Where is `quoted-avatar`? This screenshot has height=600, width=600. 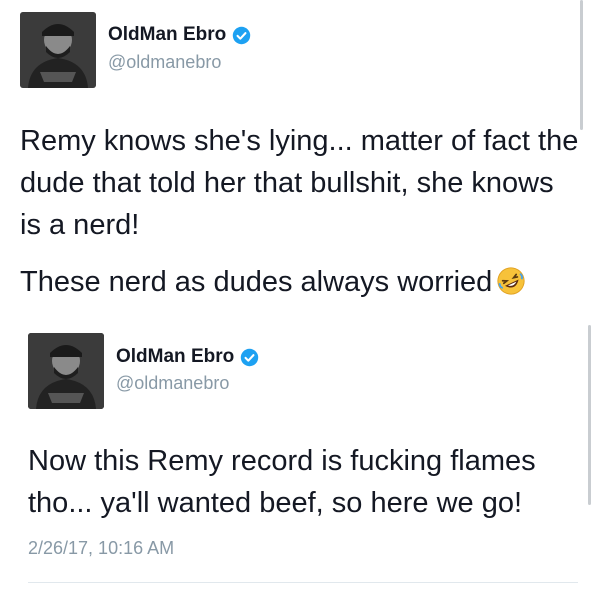
quoted-avatar is located at coordinates (66, 371).